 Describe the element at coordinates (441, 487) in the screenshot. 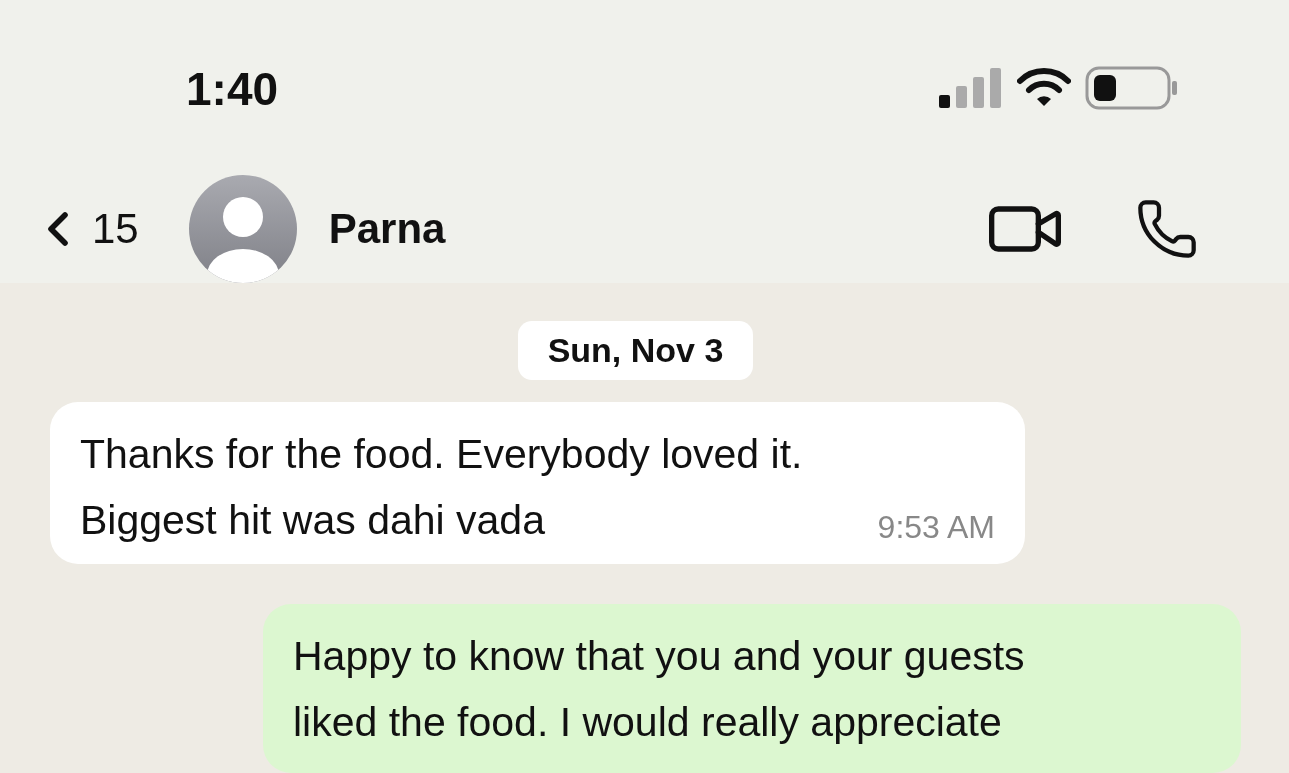

I see `message-text: Thanks for the food. Everybody loved it. Biggest hit was dahi vada` at that location.